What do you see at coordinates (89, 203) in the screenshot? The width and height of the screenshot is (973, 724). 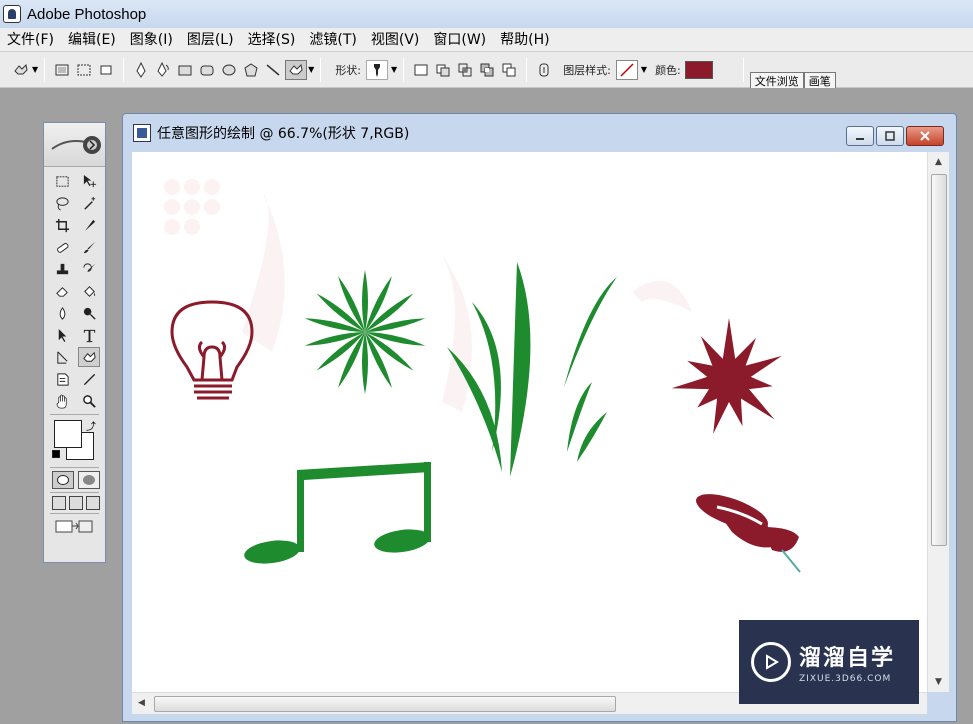 I see `magic-wand-tool` at bounding box center [89, 203].